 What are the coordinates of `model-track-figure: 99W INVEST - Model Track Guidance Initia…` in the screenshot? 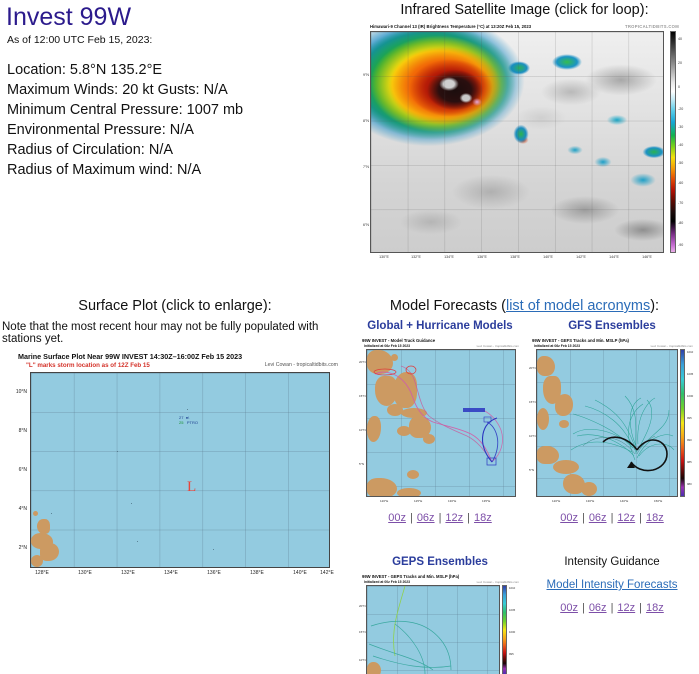 It's located at (440, 420).